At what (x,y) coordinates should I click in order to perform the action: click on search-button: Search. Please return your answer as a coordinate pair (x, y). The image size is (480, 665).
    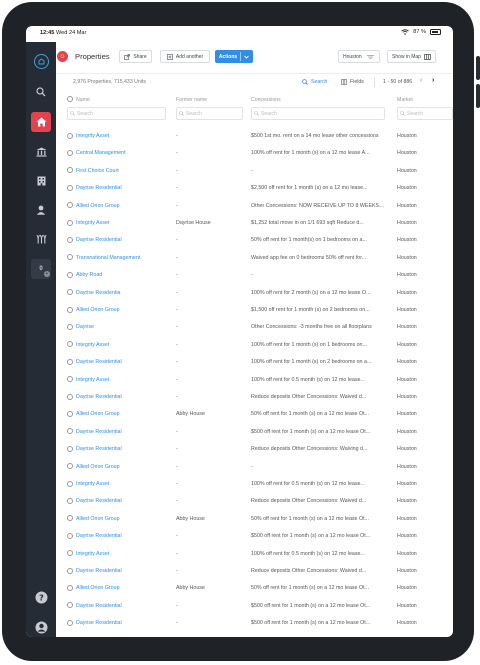
    Looking at the image, I should click on (314, 82).